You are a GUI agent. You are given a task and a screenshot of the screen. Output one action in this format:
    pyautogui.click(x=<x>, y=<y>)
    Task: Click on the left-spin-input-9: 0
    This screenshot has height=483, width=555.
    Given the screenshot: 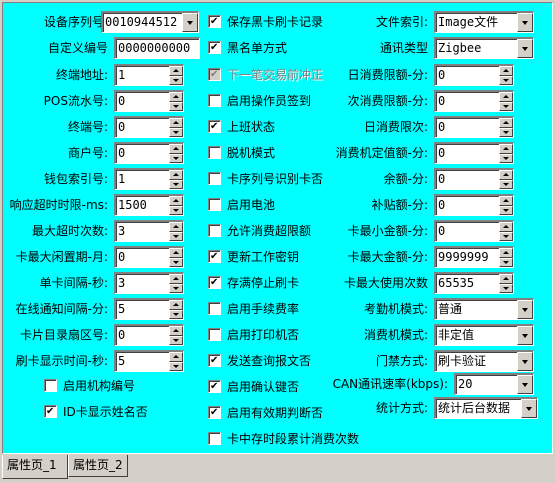 What is the action you would take?
    pyautogui.click(x=149, y=257)
    